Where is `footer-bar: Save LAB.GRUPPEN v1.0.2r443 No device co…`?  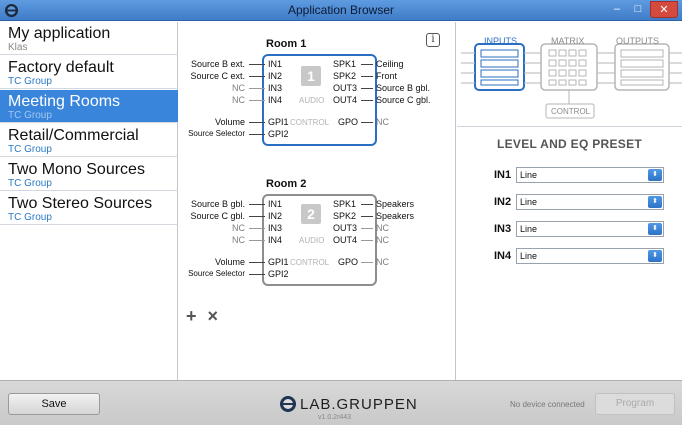
footer-bar: Save LAB.GRUPPEN v1.0.2r443 No device co… is located at coordinates (341, 402).